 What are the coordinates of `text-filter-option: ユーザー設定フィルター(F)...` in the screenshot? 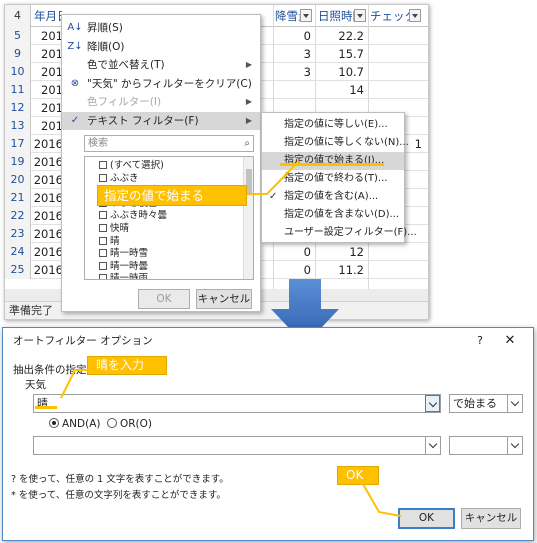 It's located at (339, 233).